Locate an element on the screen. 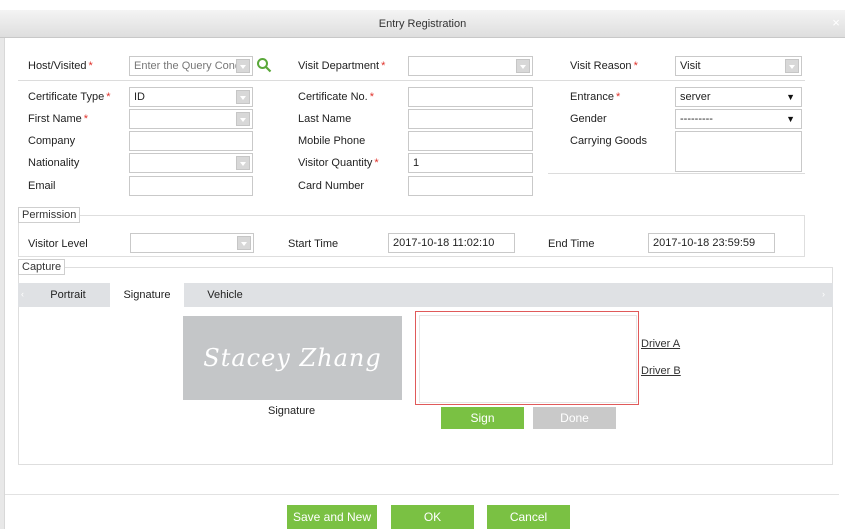 Image resolution: width=845 pixels, height=529 pixels. email-label: Email is located at coordinates (42, 186).